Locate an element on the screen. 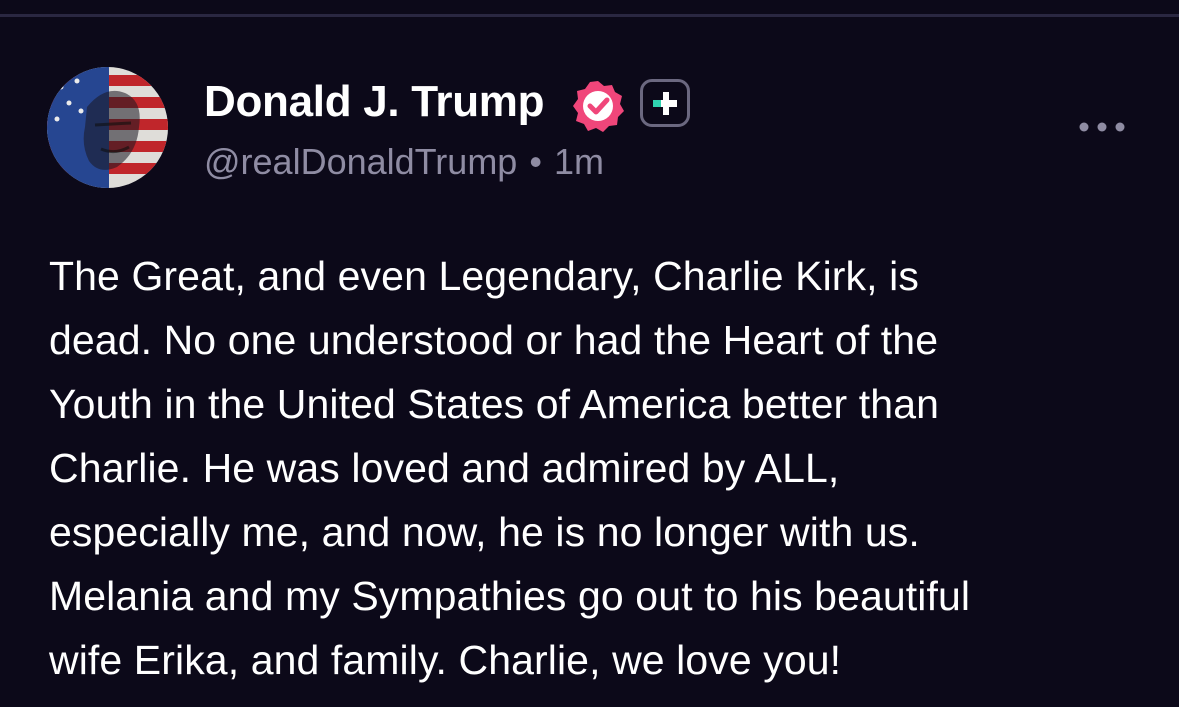 This screenshot has height=707, width=1179. avatar-image is located at coordinates (107, 127).